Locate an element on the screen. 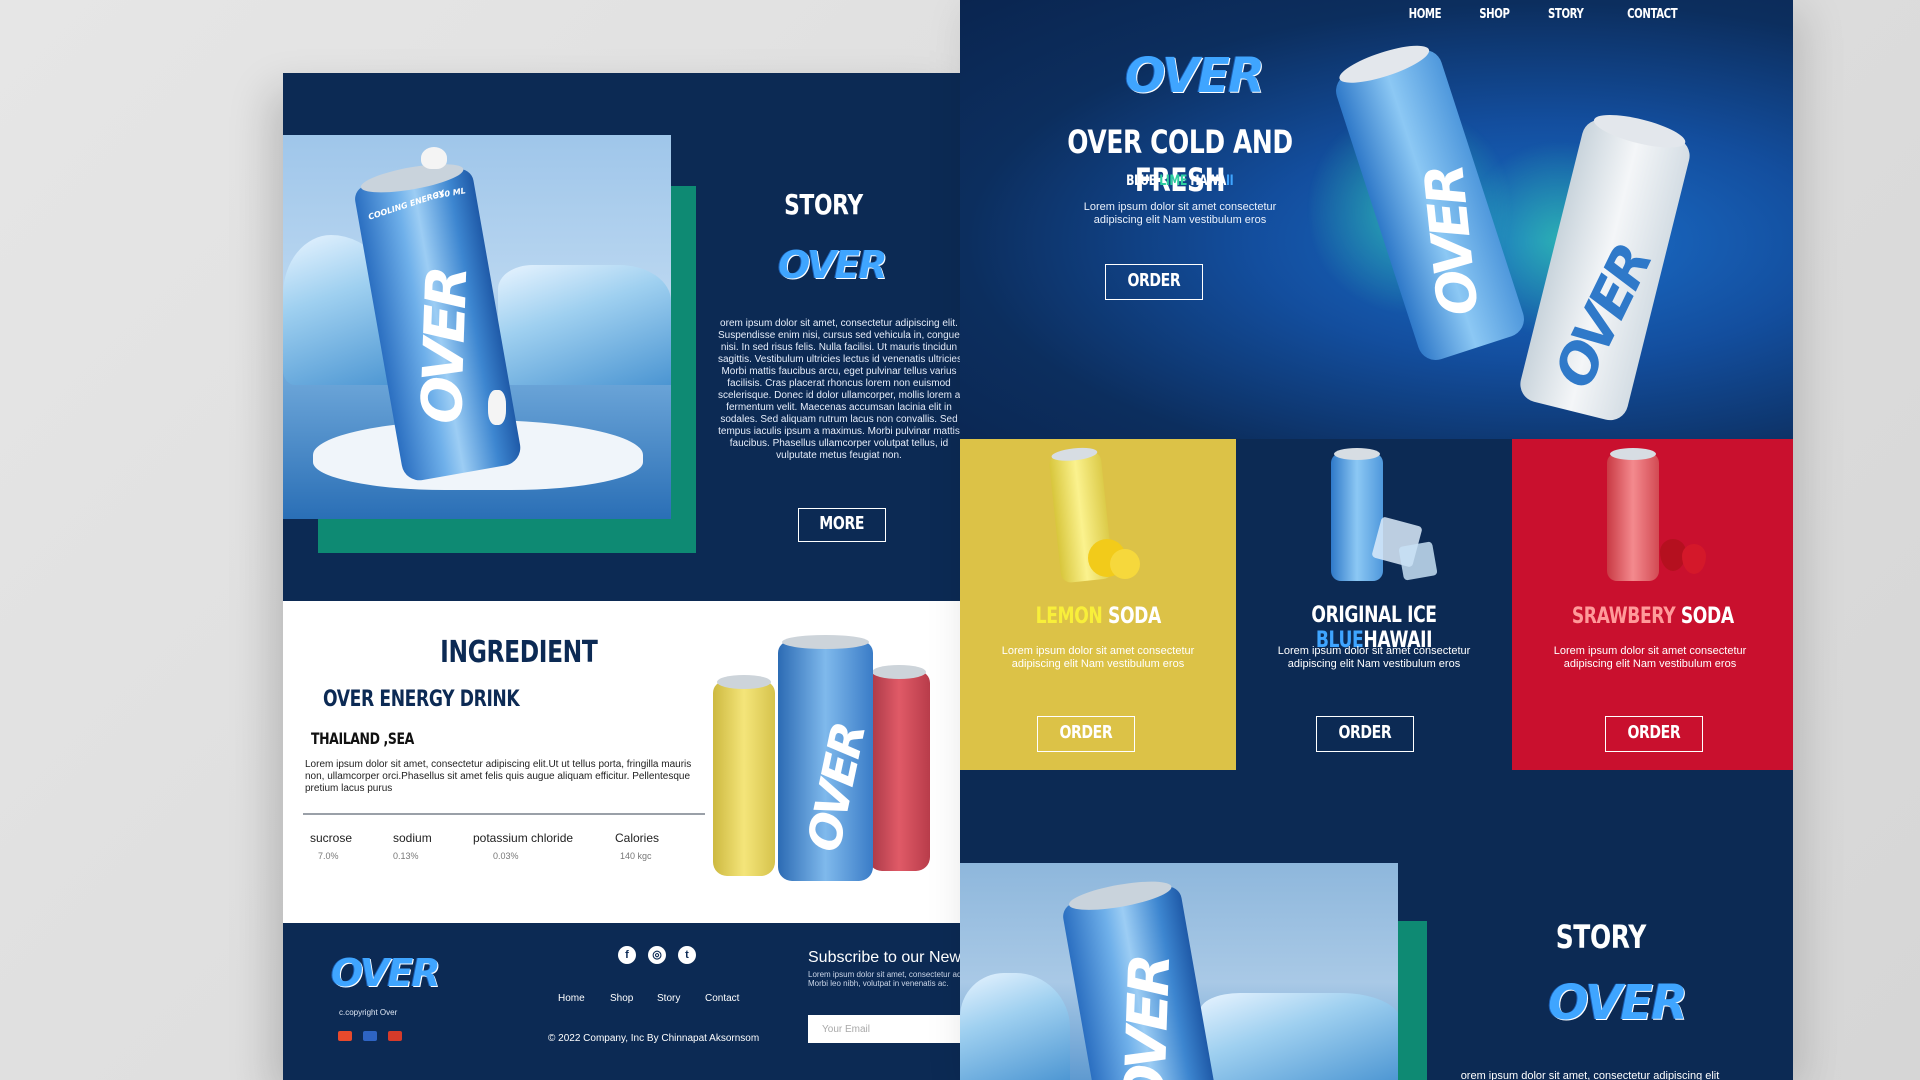 The width and height of the screenshot is (1920, 1080). flavor-ii: II is located at coordinates (1230, 181).